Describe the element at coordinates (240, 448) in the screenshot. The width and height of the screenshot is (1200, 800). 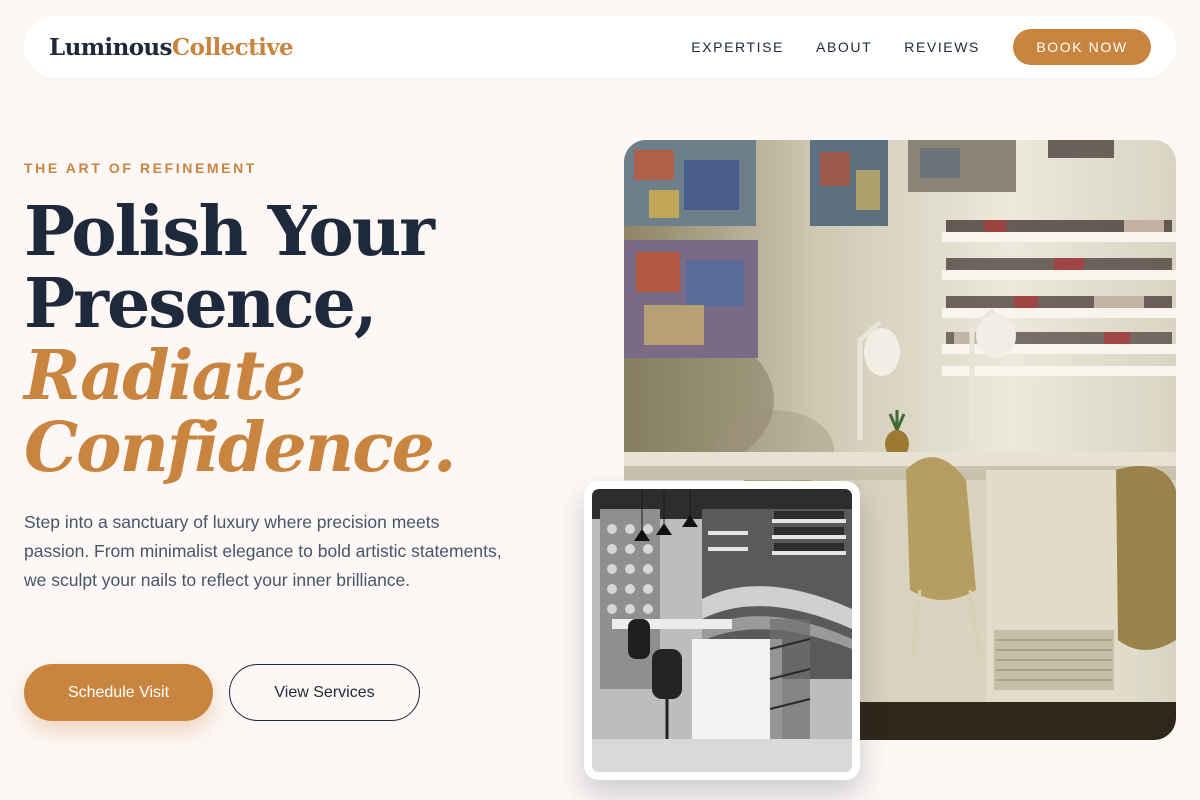
I see `headline-line-4: Confidence.` at that location.